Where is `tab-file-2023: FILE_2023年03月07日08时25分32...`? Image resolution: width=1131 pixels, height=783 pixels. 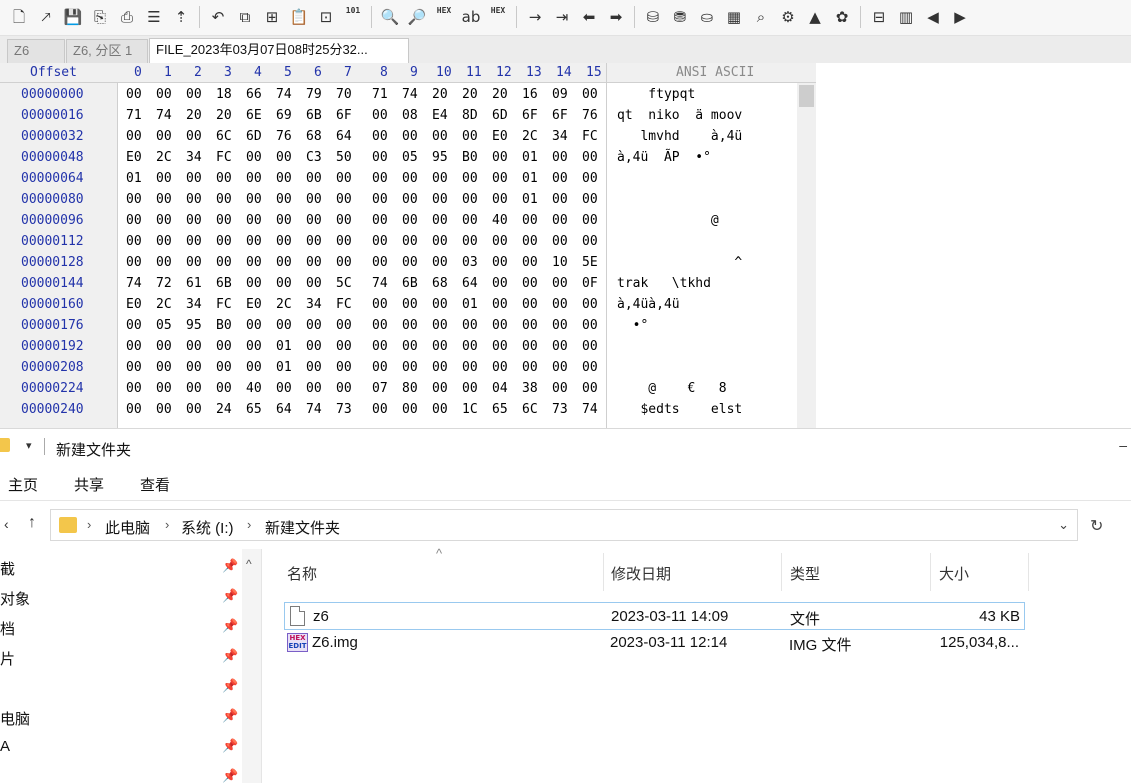
tab-file-2023: FILE_2023年03月07日08时25分32... is located at coordinates (279, 50).